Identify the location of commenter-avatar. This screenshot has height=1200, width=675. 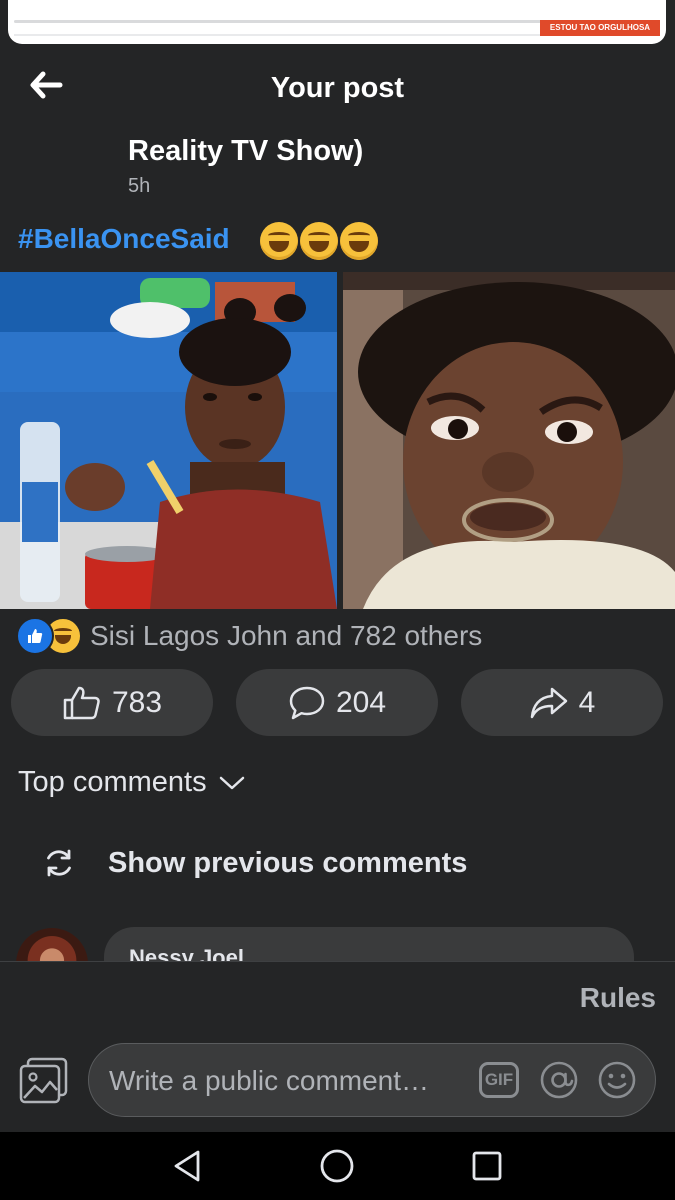
(52, 945).